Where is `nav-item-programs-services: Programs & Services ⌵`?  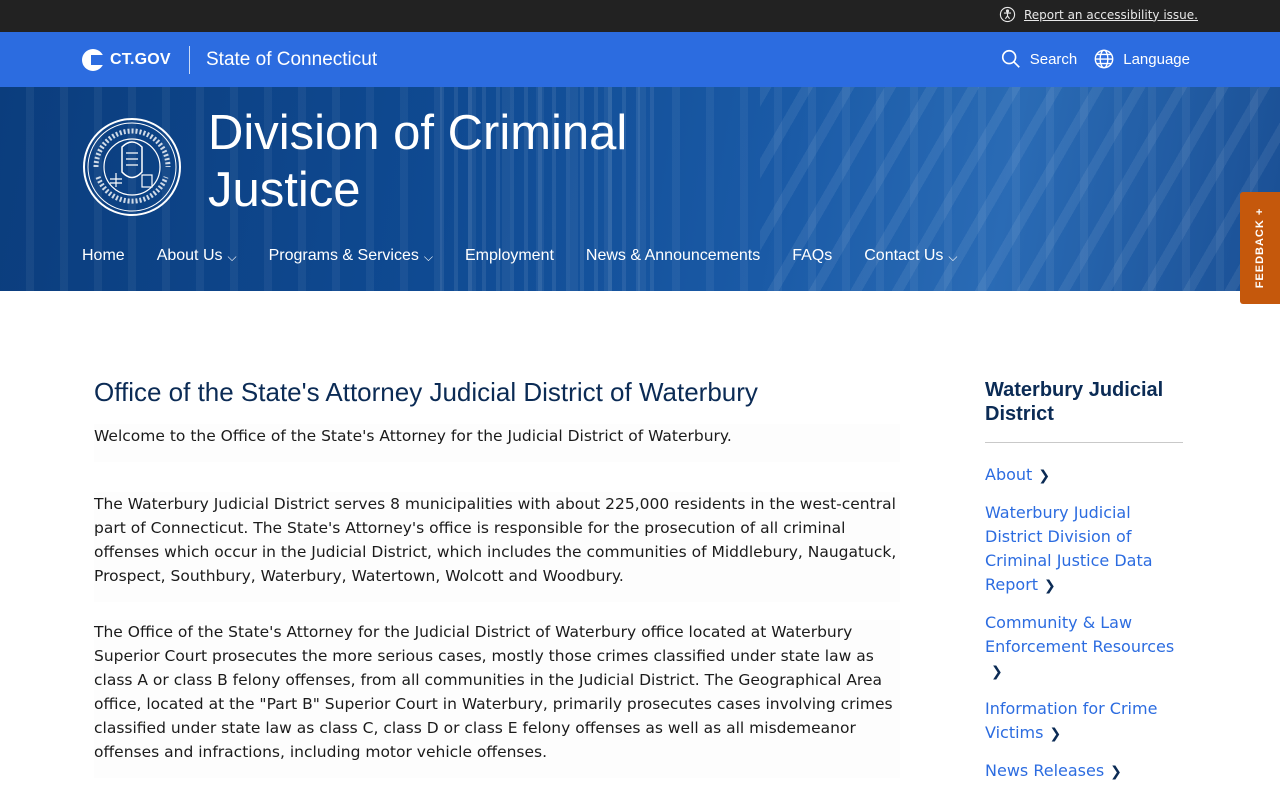 nav-item-programs-services: Programs & Services ⌵ is located at coordinates (351, 256).